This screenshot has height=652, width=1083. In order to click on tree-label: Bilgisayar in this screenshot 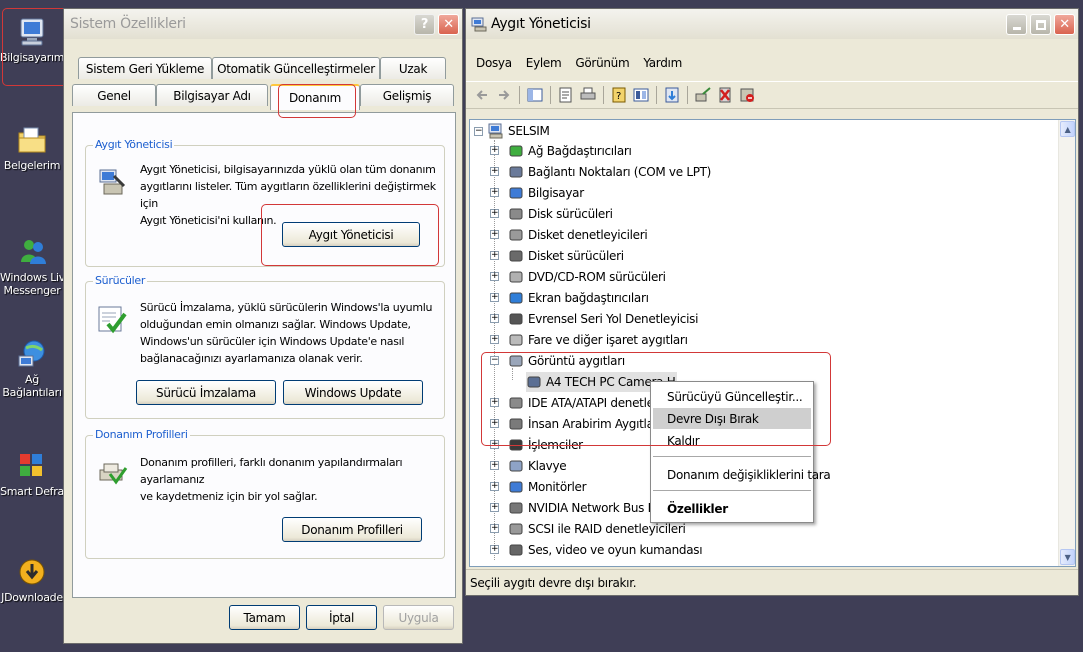, I will do `click(556, 193)`.